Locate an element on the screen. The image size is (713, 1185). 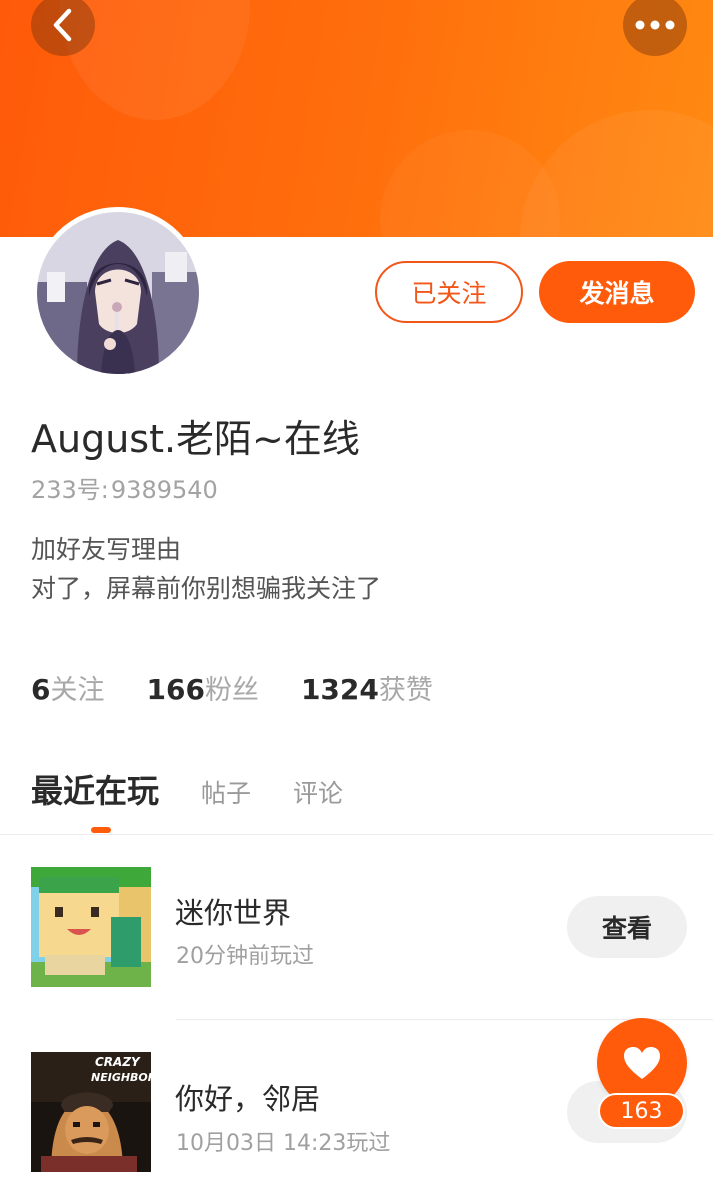
profile-tabs: 最近在玩 帖子 评论 is located at coordinates (208, 789).